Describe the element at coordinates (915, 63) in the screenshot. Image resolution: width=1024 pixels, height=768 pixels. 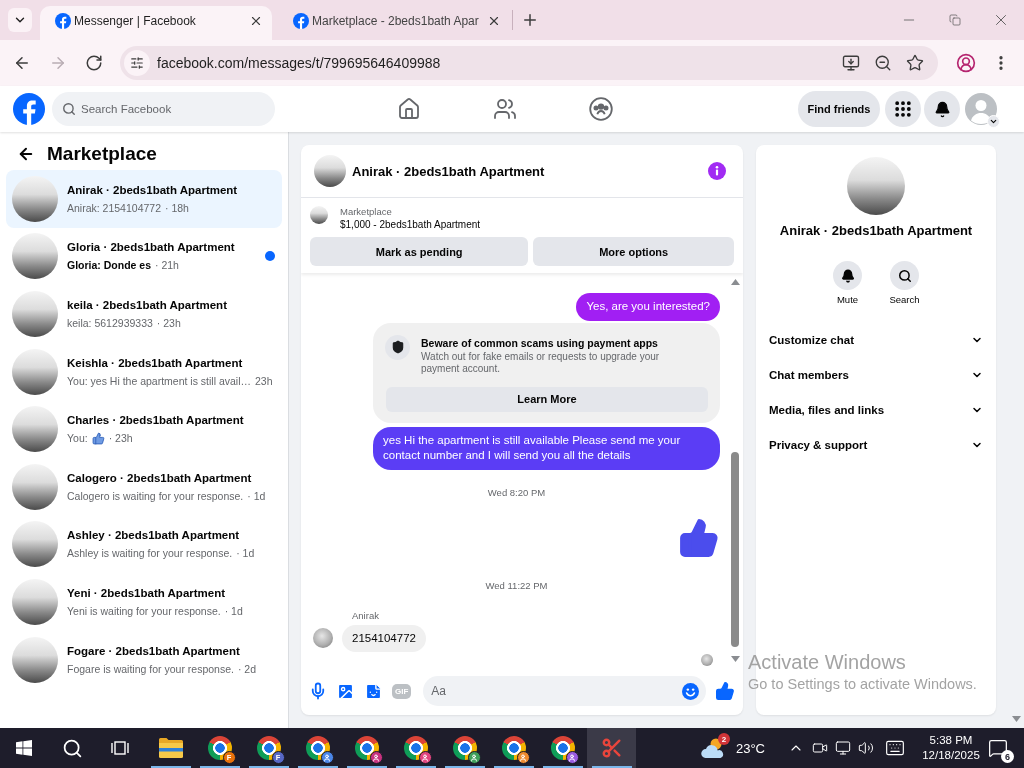
I see `bookmark-star-icon` at that location.